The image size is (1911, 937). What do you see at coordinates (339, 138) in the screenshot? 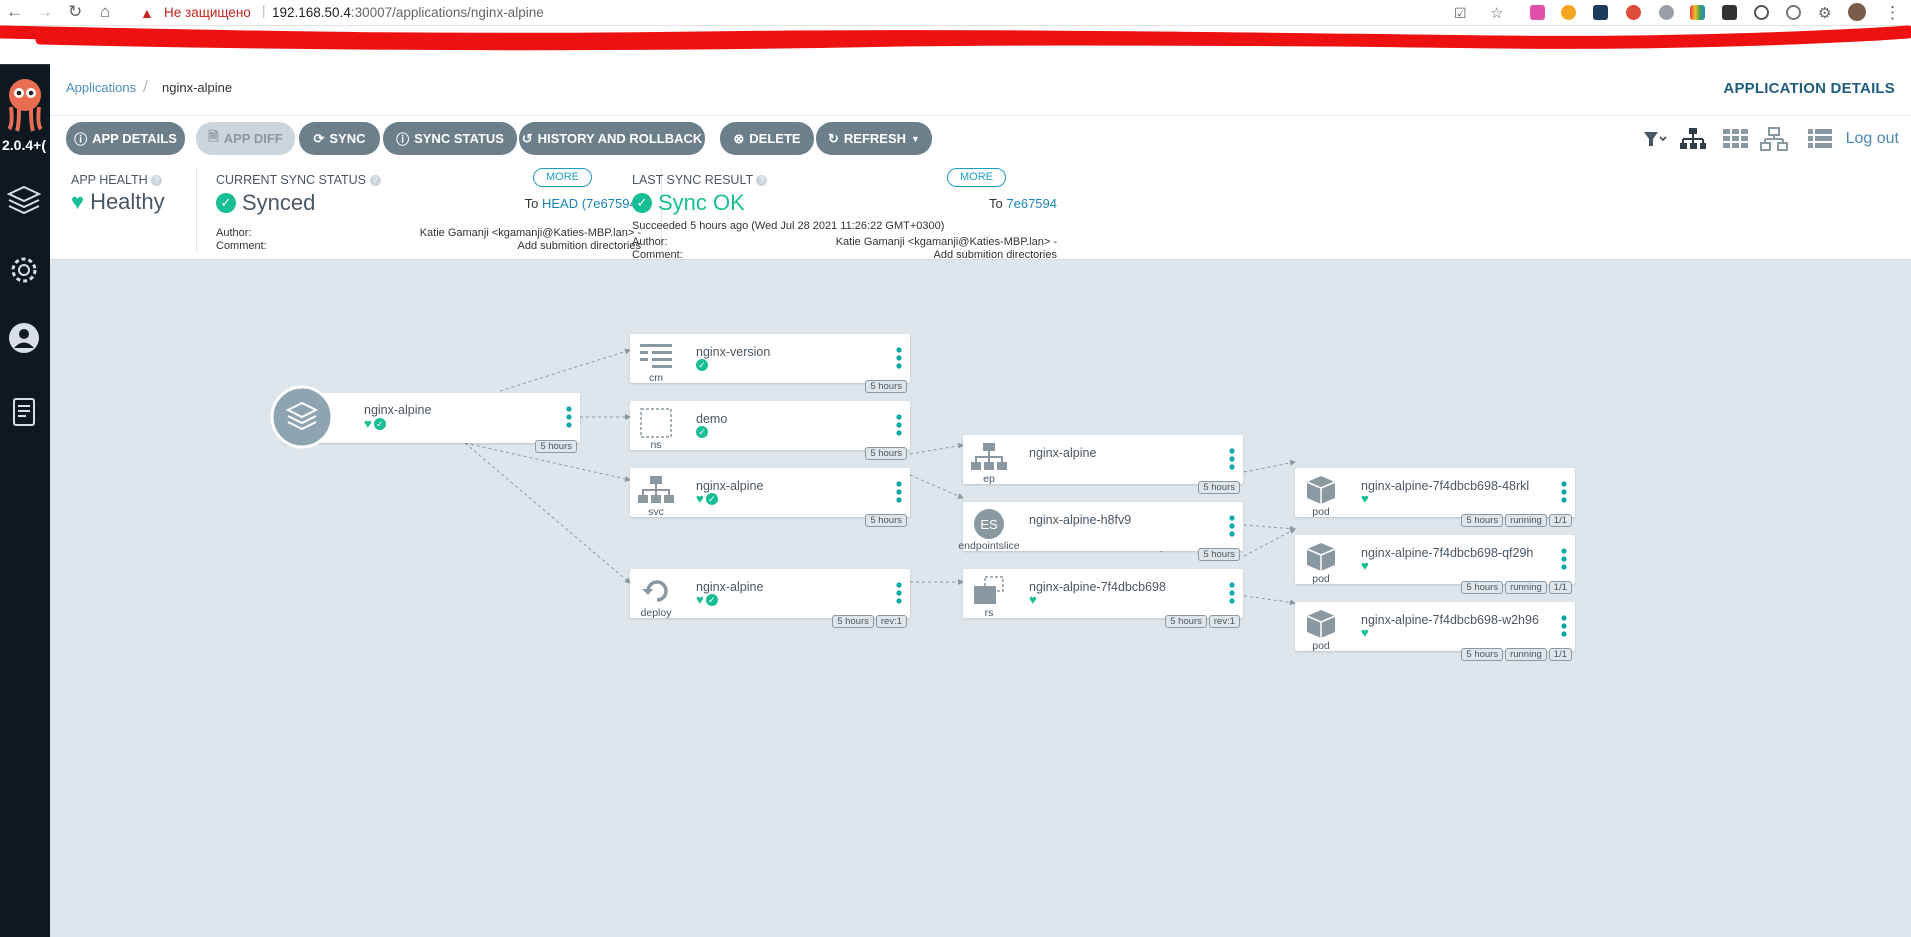
I see `sync-button: ⟳ SYNC` at bounding box center [339, 138].